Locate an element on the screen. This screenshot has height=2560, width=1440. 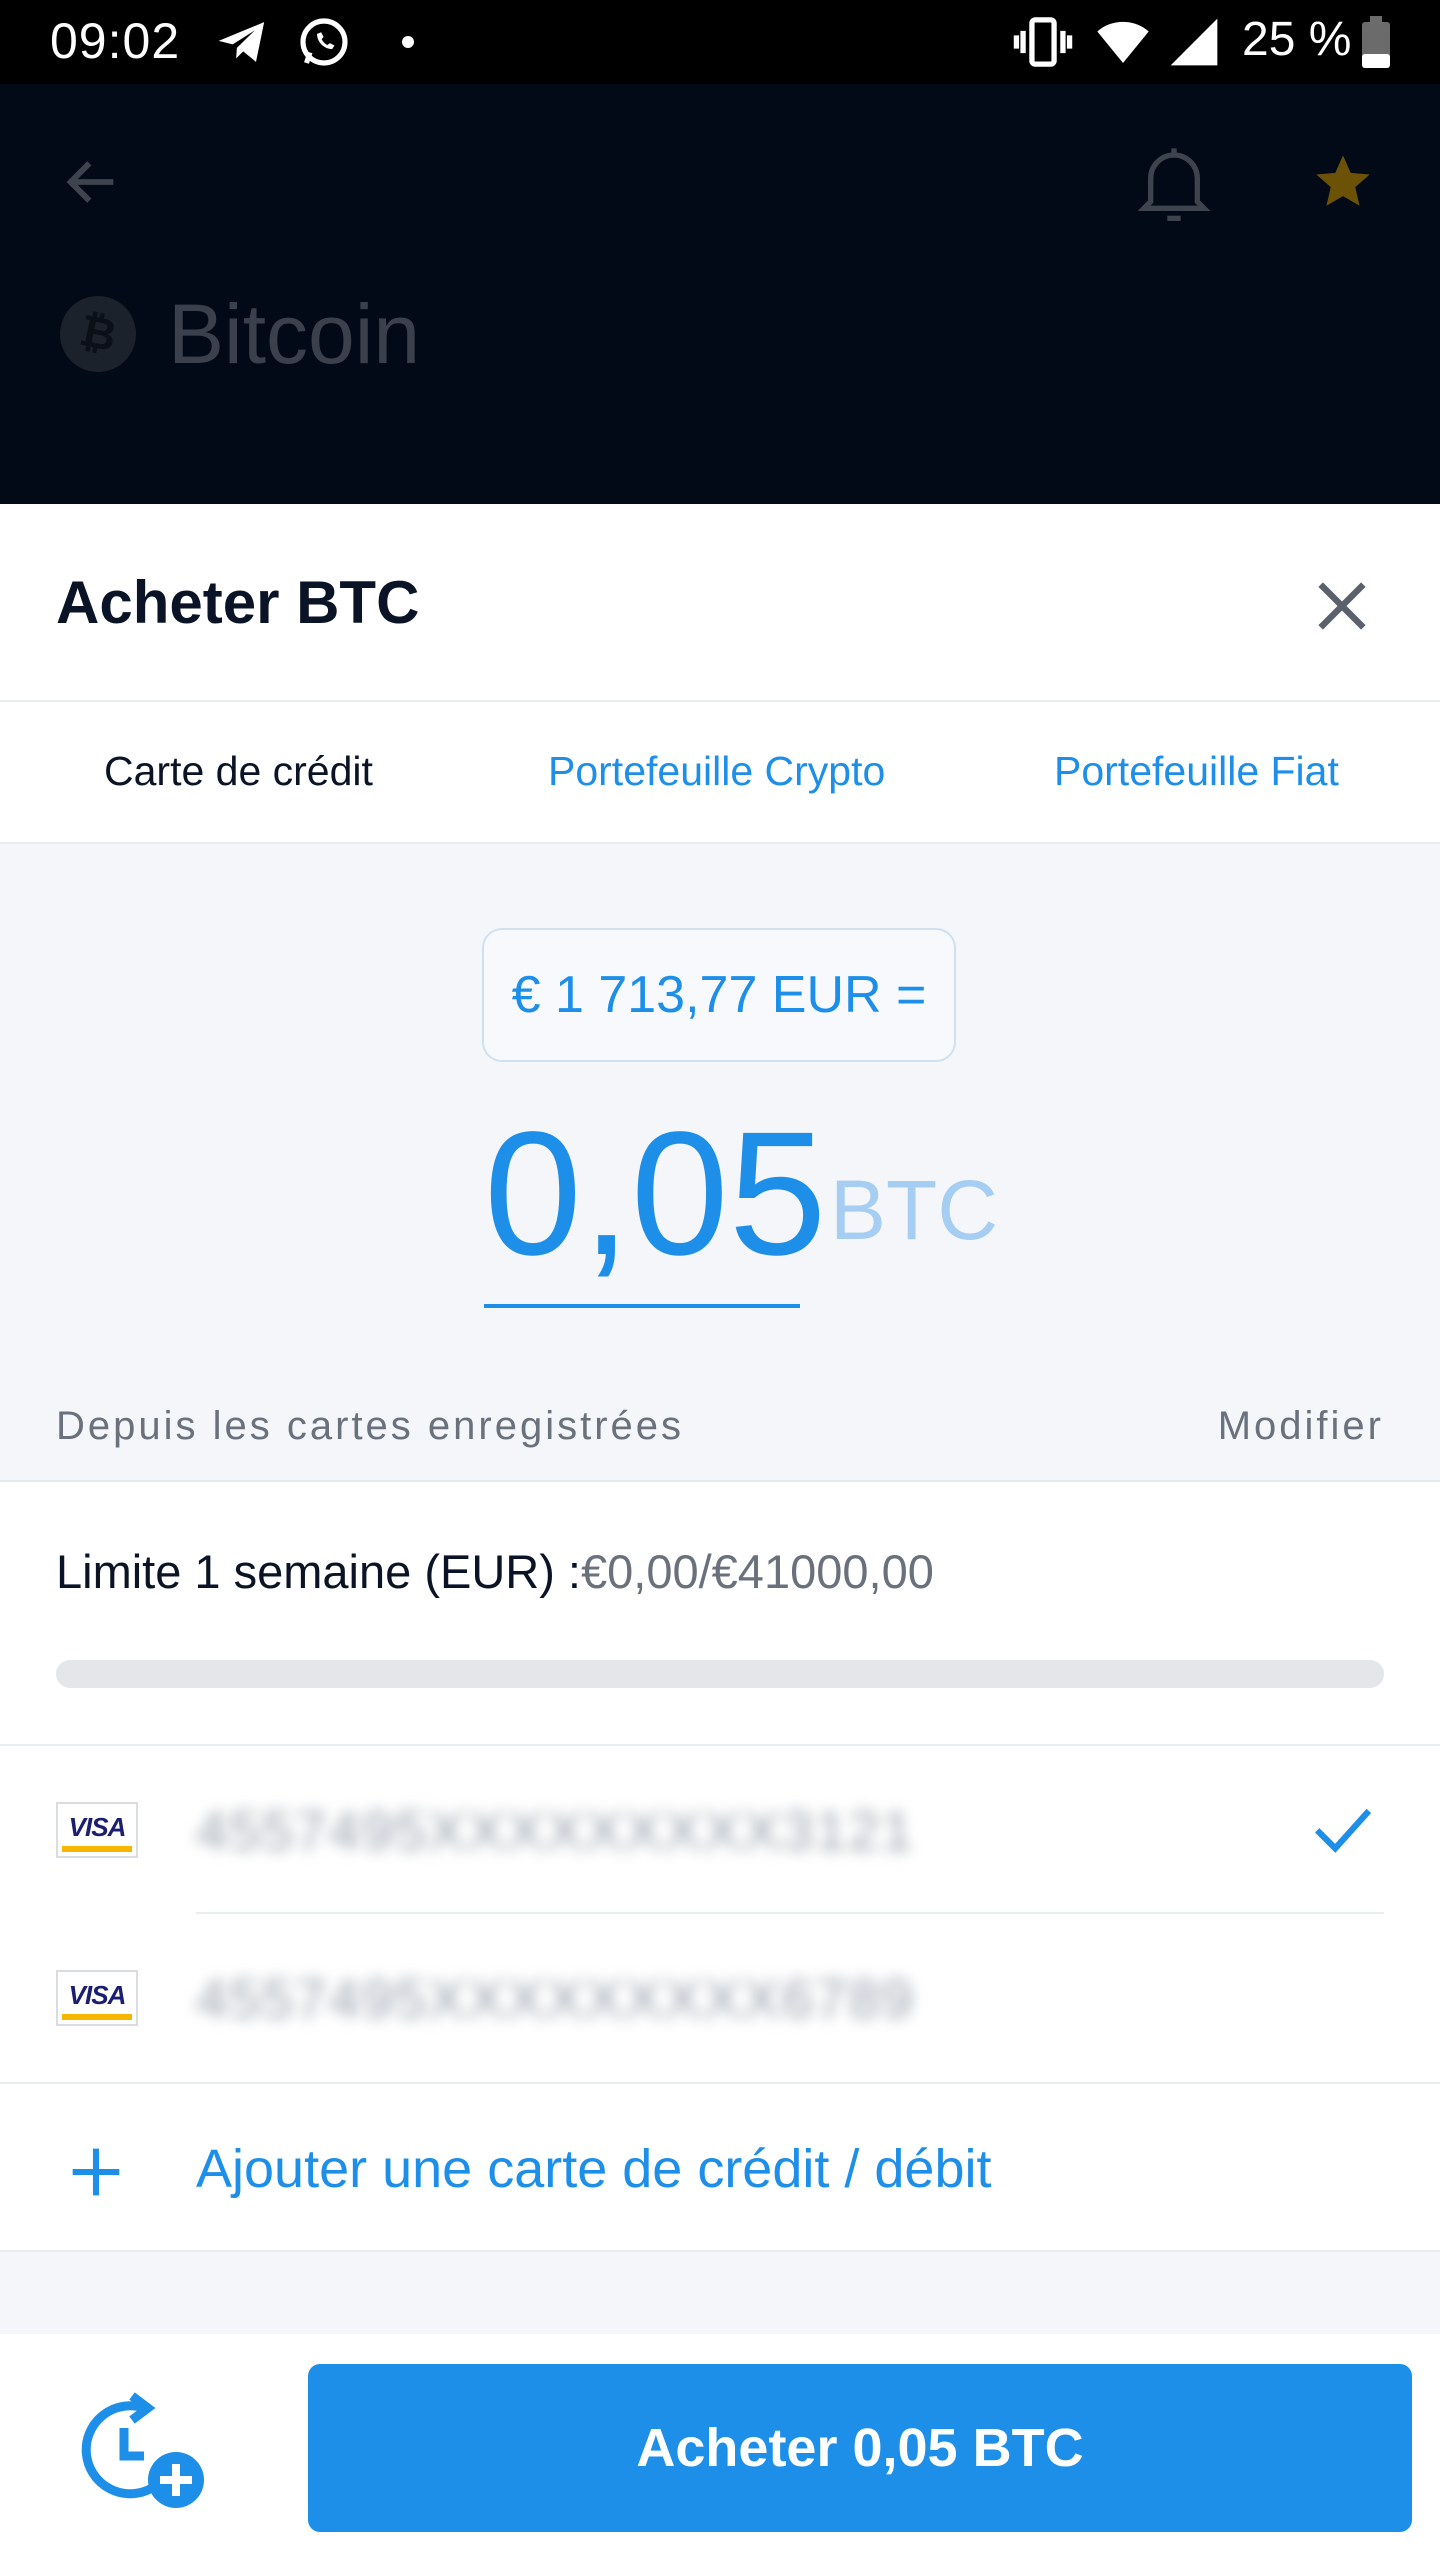
back-arrow-icon is located at coordinates (92, 184).